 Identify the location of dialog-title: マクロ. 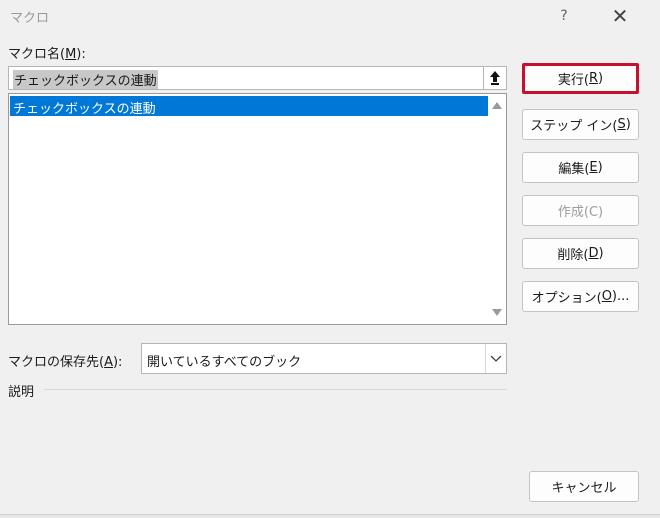
(30, 18).